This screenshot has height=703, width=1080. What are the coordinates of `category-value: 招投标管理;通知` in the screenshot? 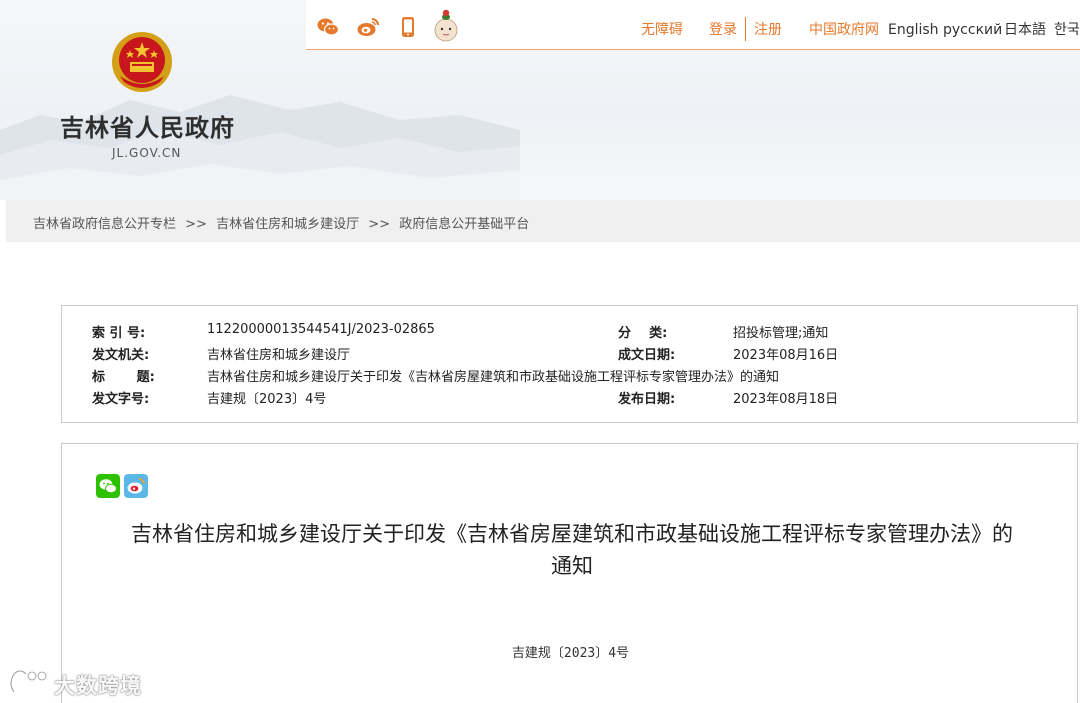 It's located at (781, 333).